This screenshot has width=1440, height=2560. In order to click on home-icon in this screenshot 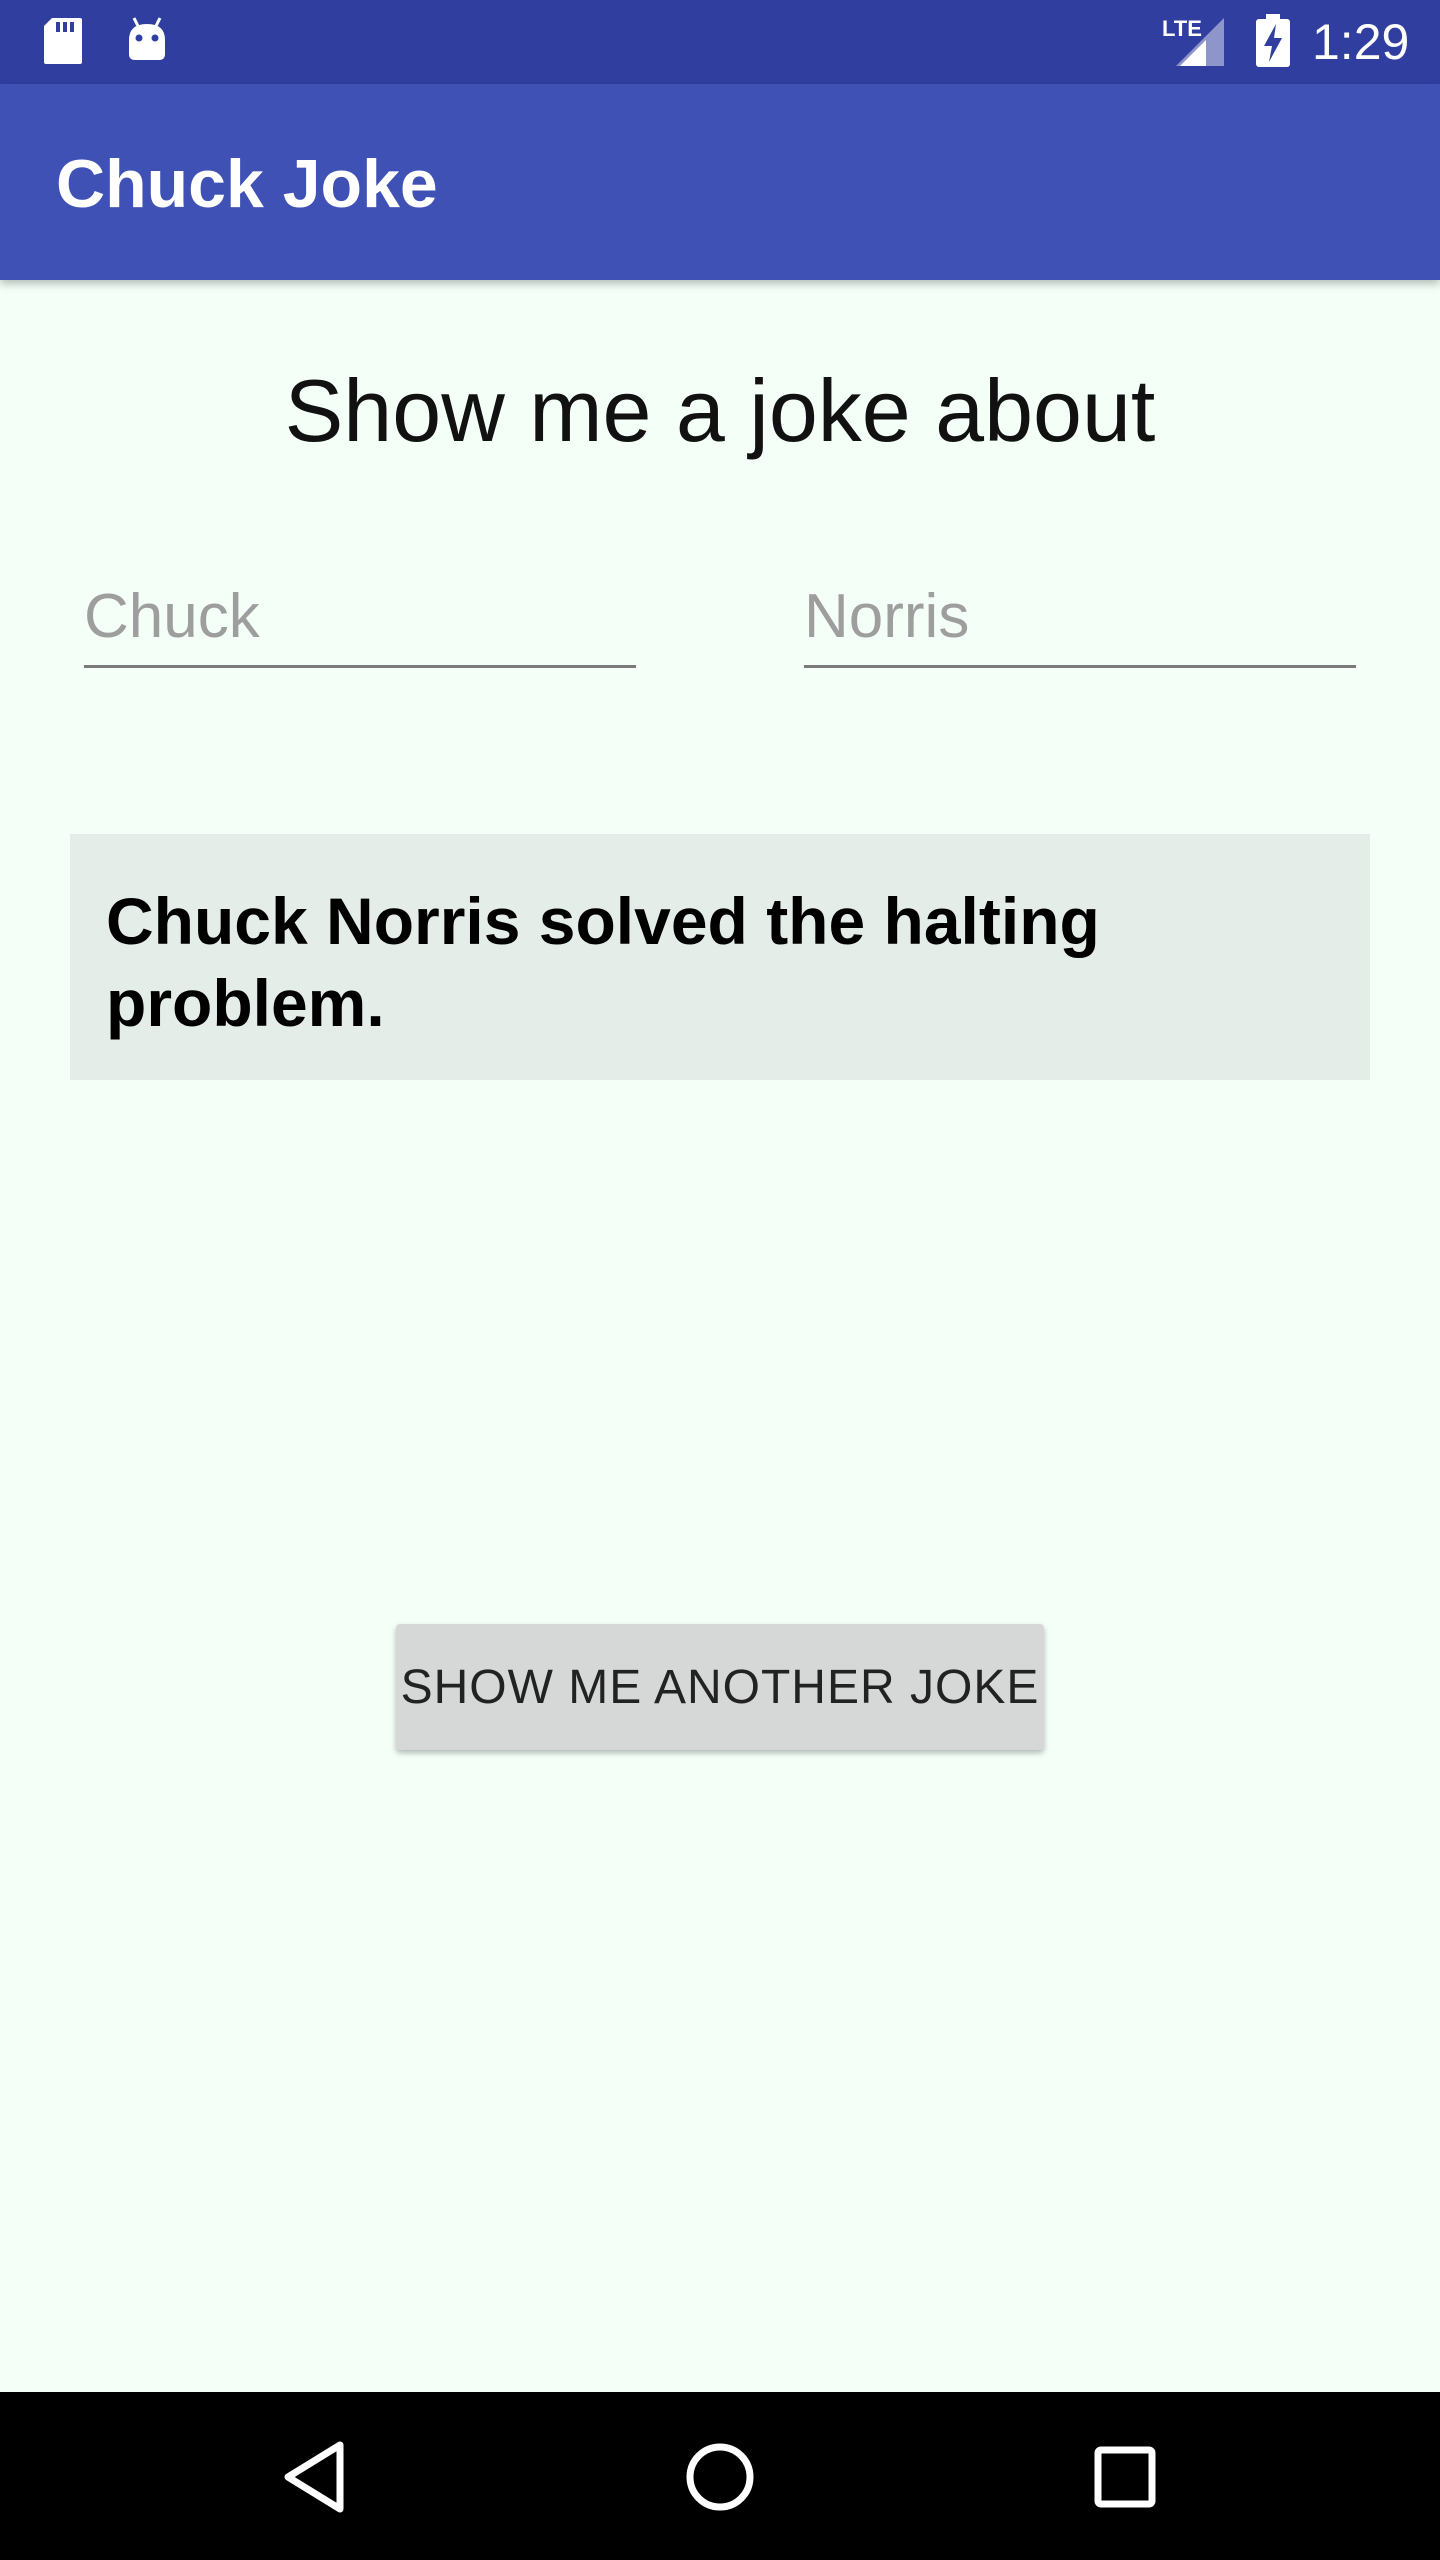, I will do `click(720, 2477)`.